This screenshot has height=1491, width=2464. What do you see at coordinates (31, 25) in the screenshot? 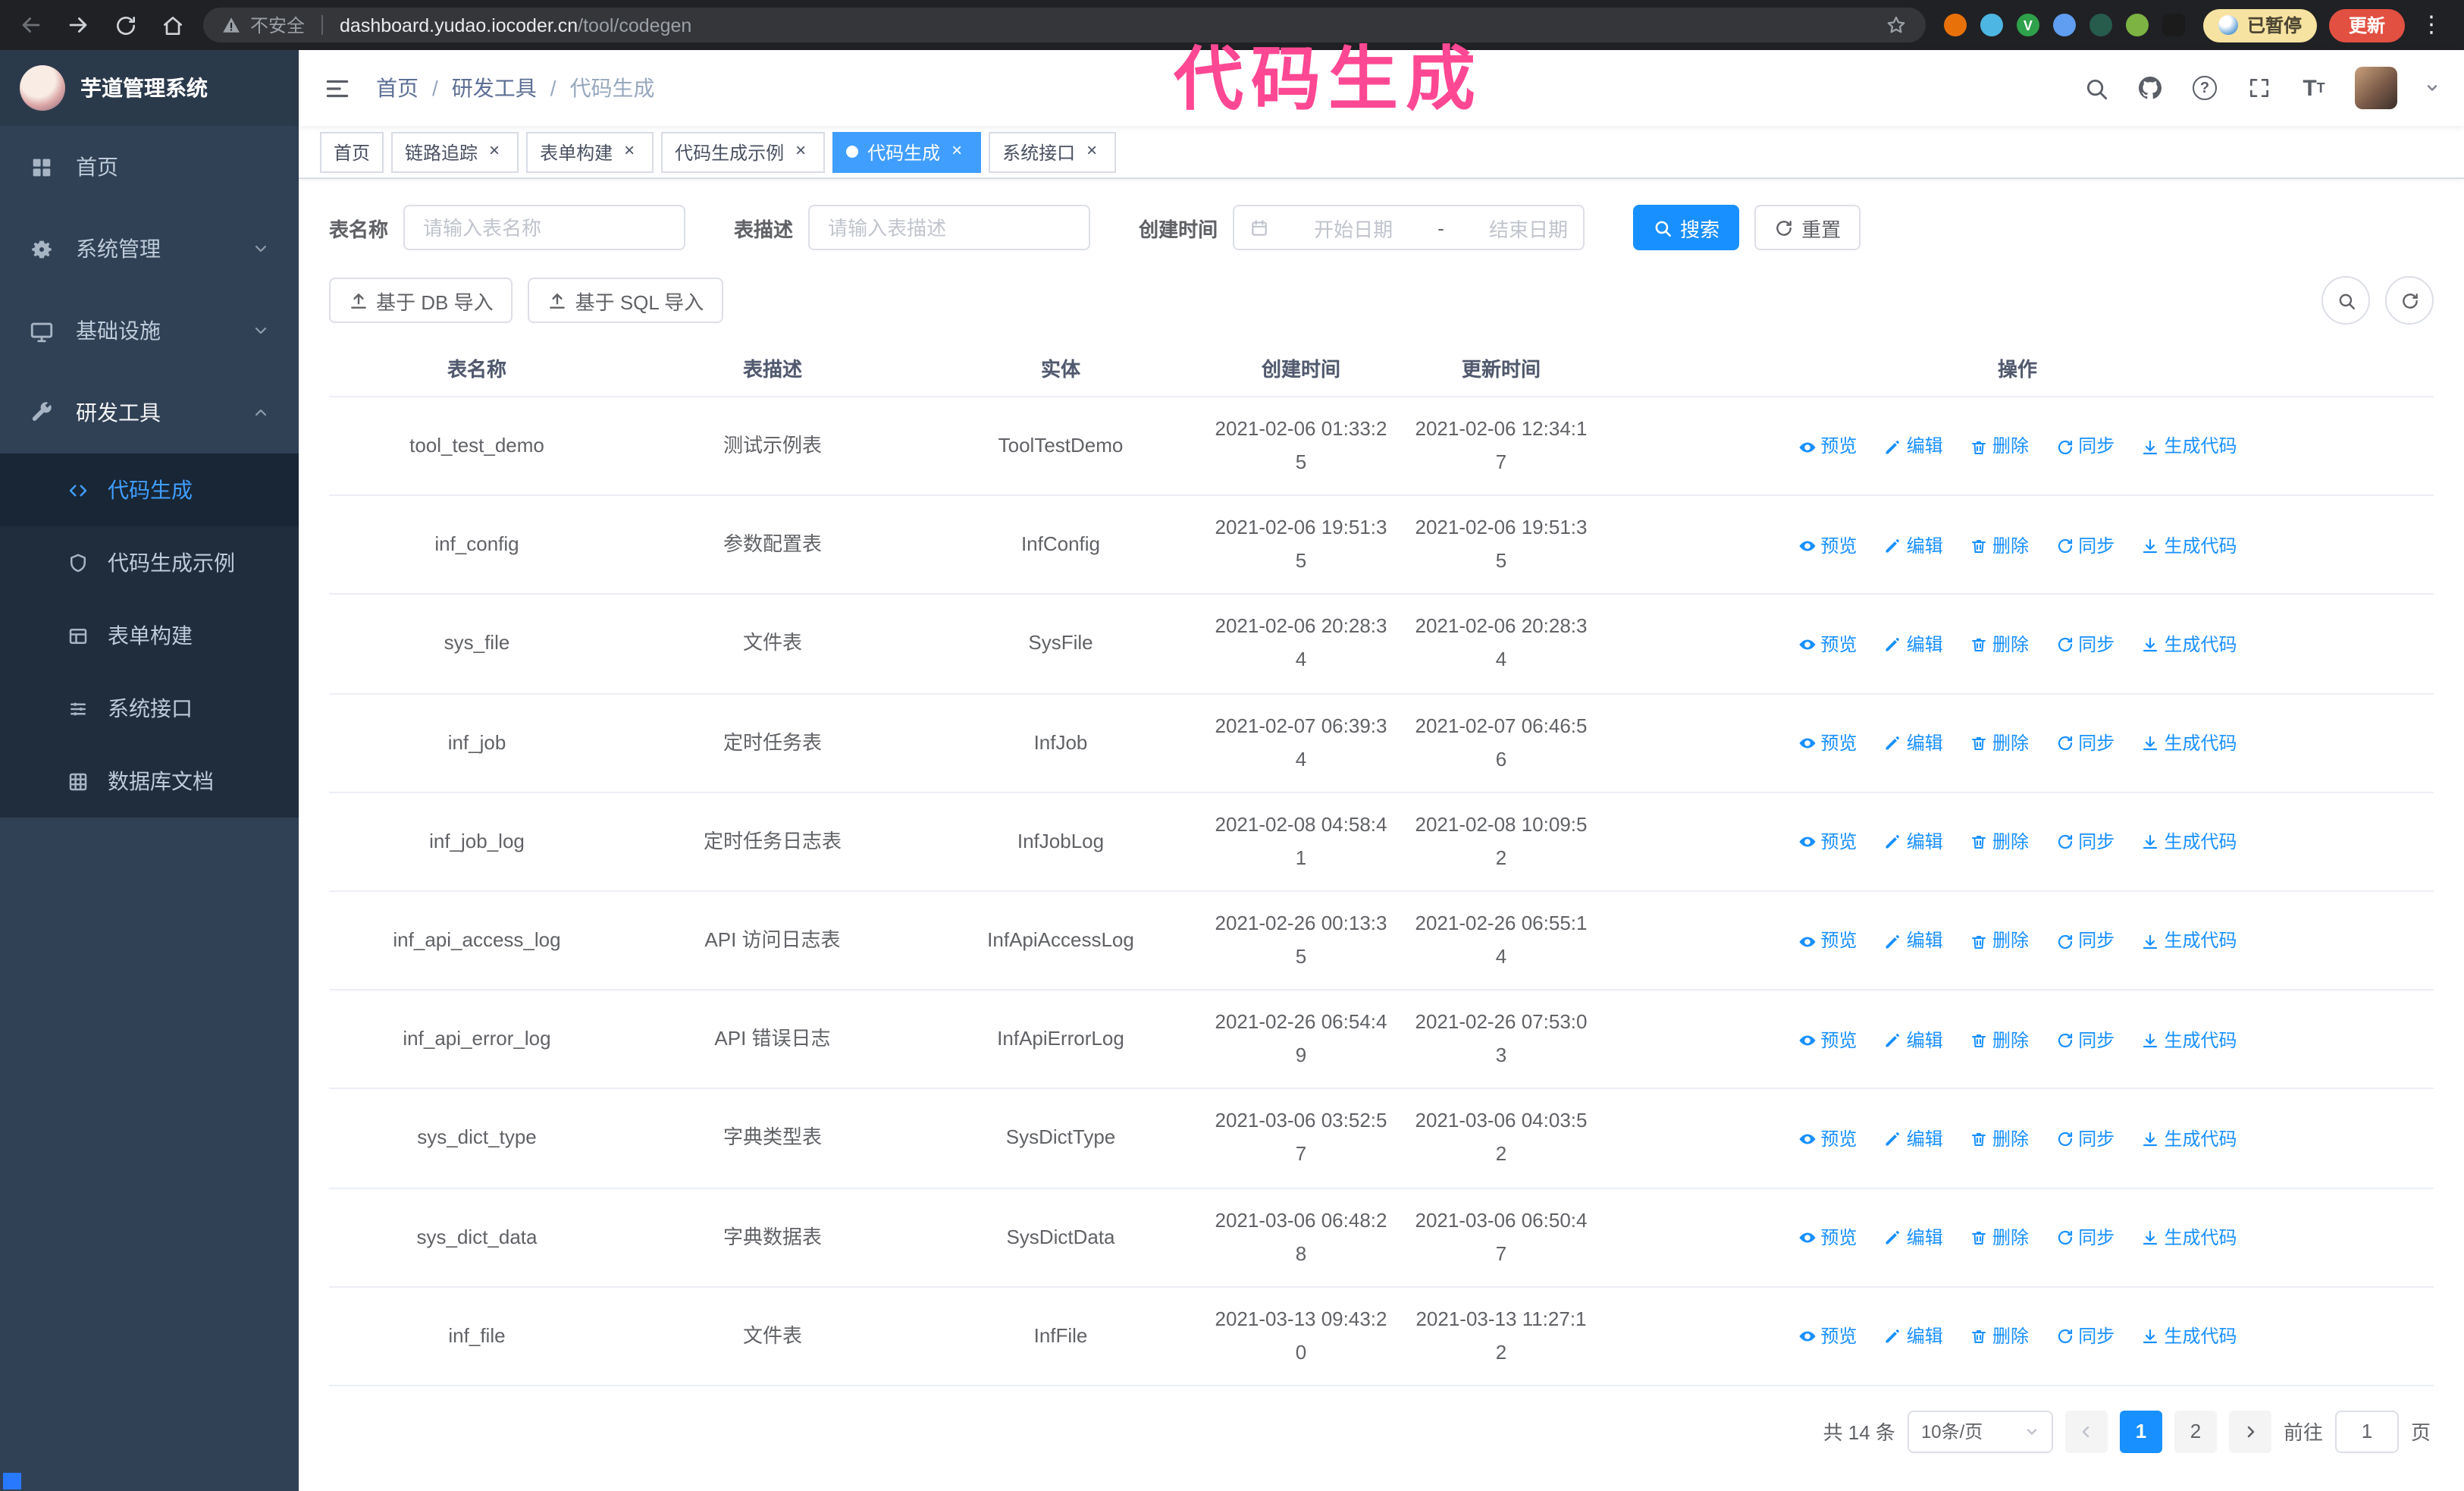
I see `back-icon` at bounding box center [31, 25].